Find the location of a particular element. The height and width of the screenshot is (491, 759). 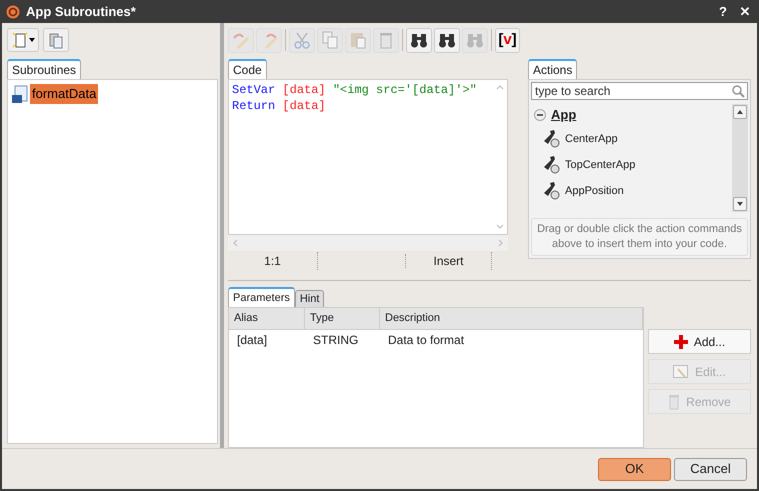

clipboard-button is located at coordinates (56, 40).